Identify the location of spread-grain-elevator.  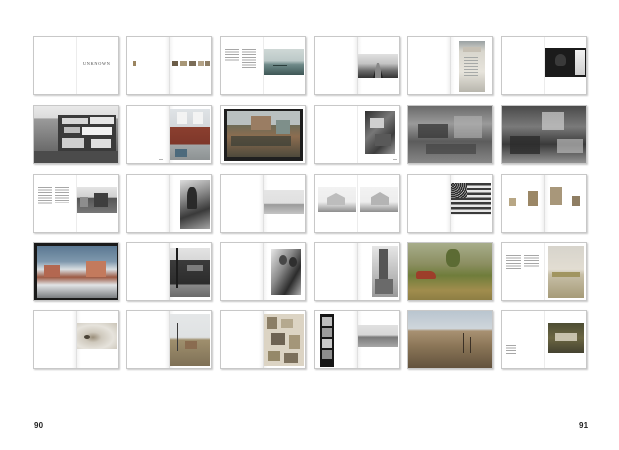
(357, 271).